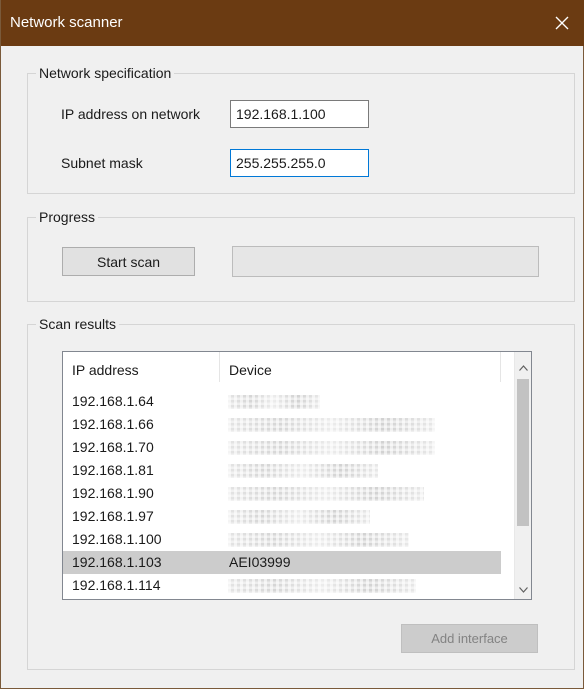 The width and height of the screenshot is (584, 689). What do you see at coordinates (67, 217) in the screenshot?
I see `progress-group-label: Progress` at bounding box center [67, 217].